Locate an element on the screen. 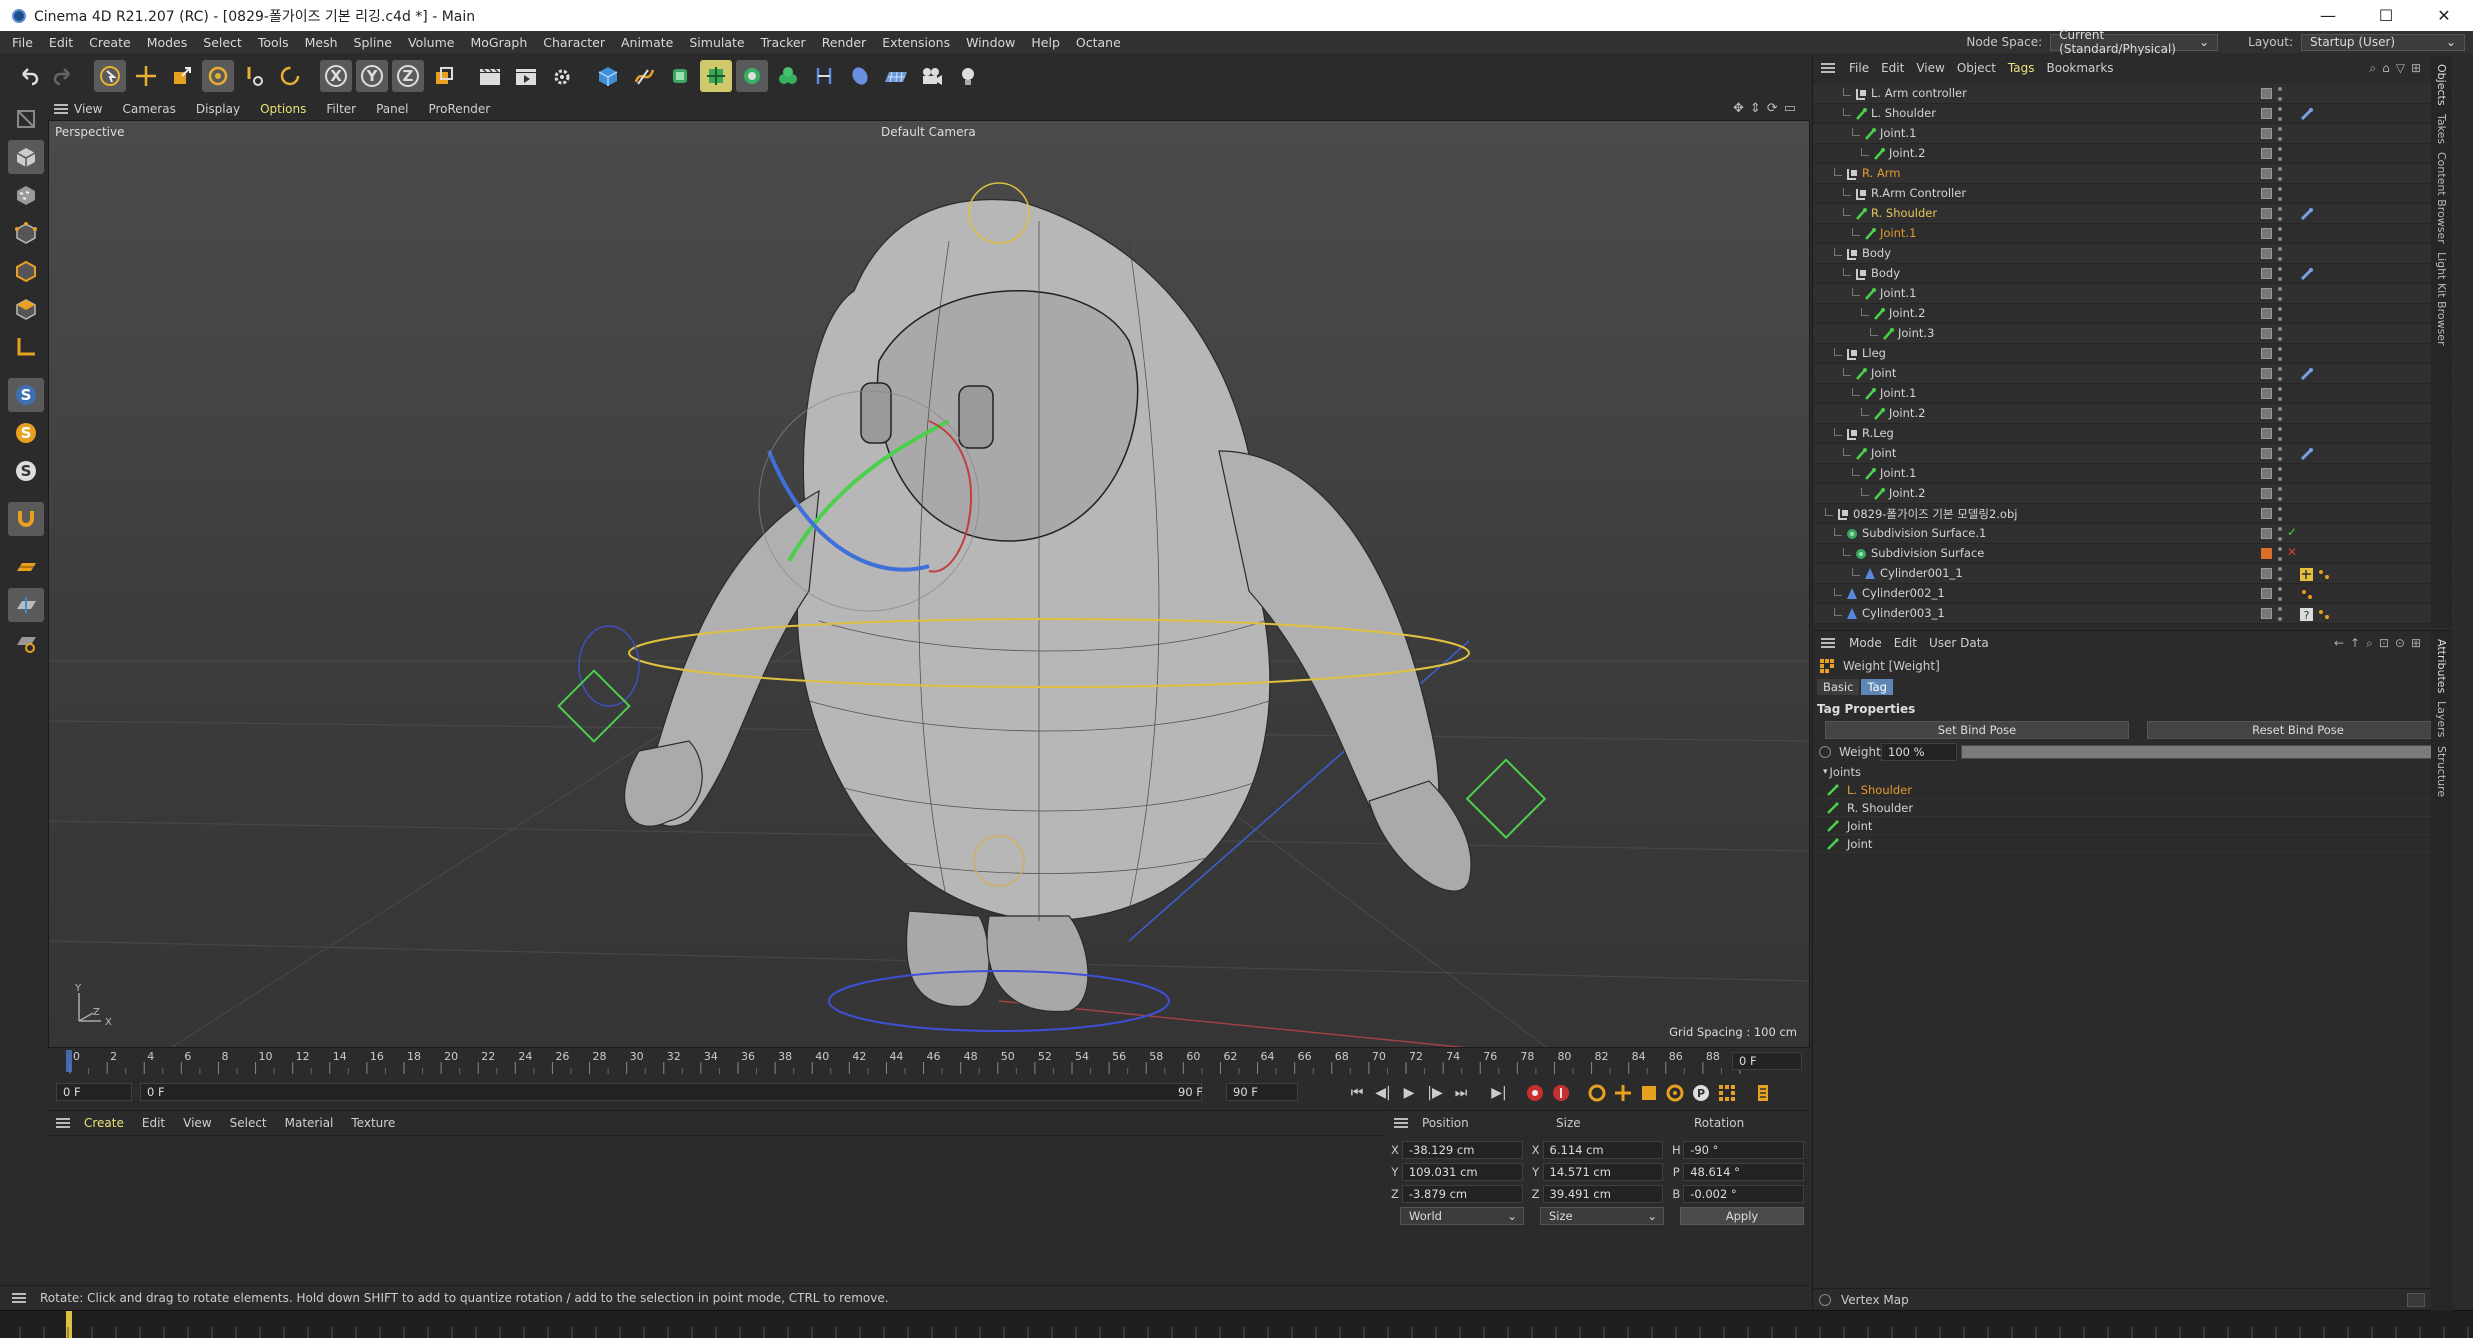 This screenshot has width=2473, height=1338. maximize-button: ☐ is located at coordinates (2386, 15).